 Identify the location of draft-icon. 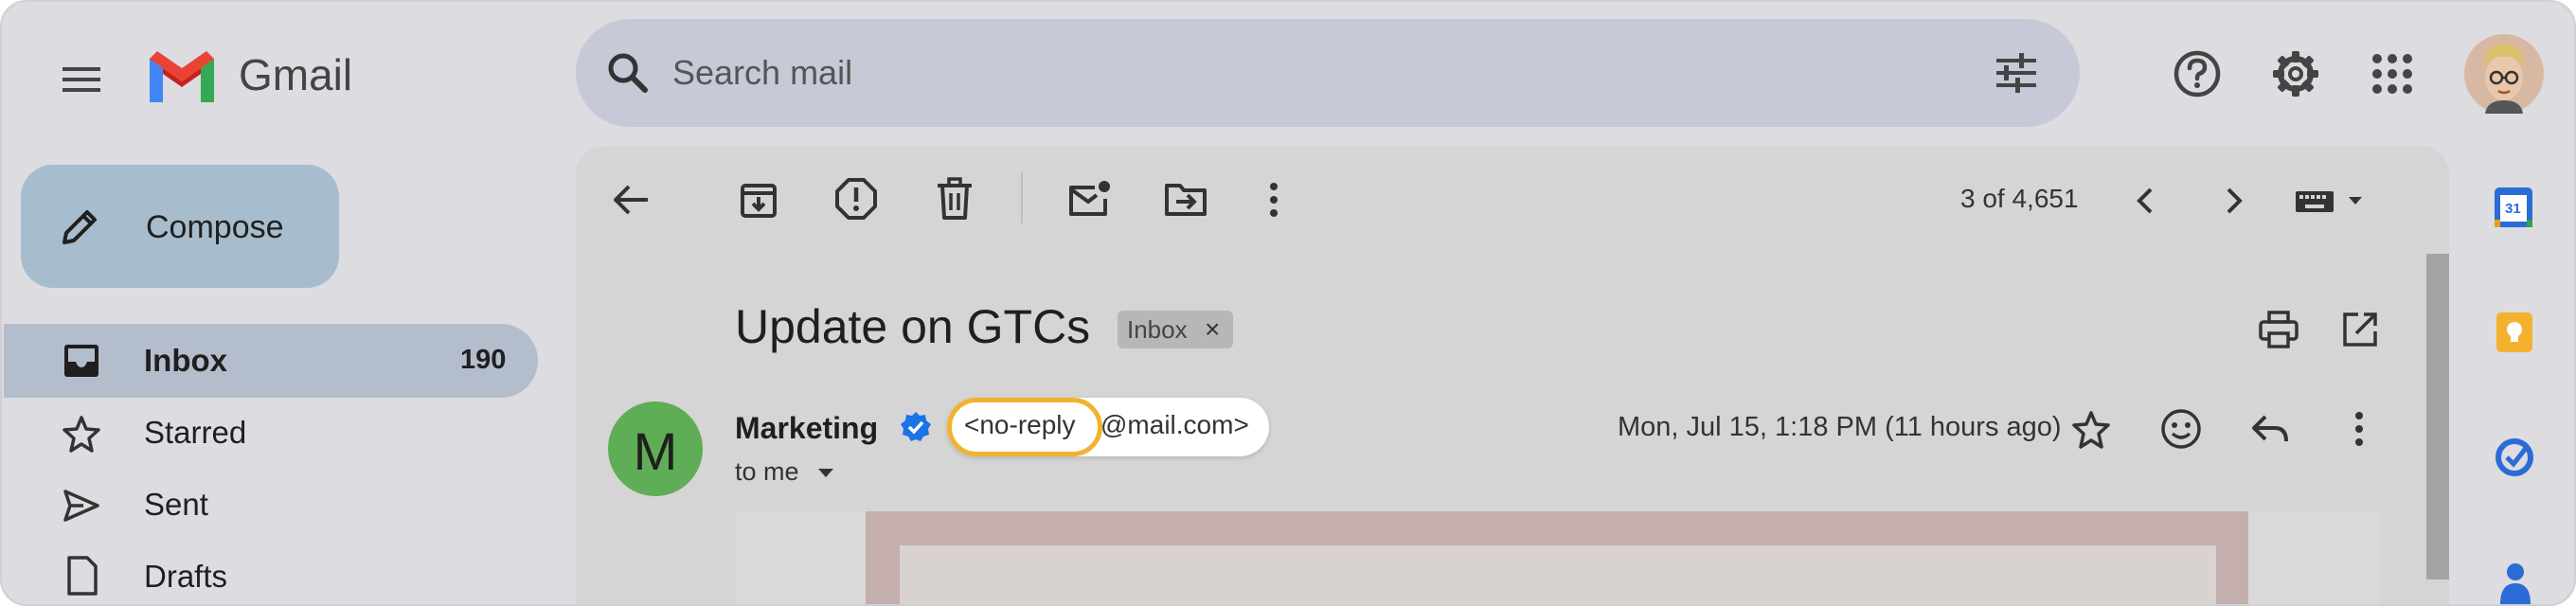
(82, 576).